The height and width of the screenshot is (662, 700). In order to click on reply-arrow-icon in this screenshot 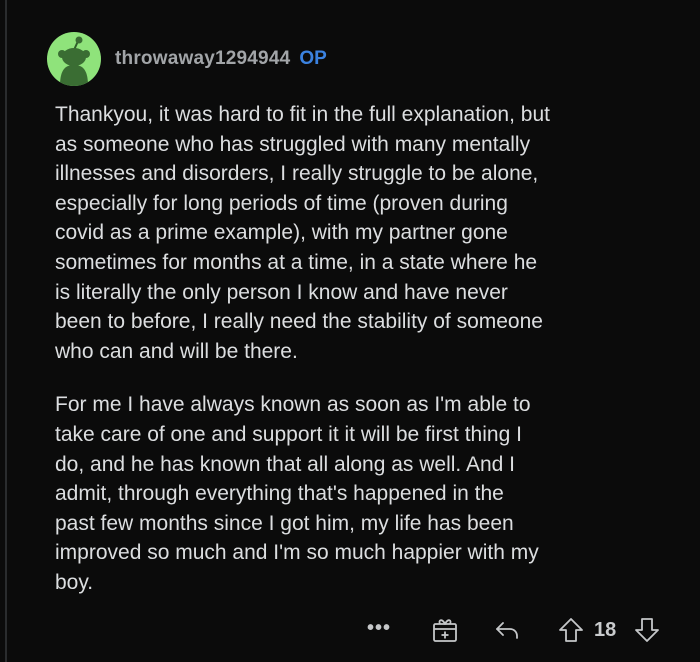, I will do `click(507, 630)`.